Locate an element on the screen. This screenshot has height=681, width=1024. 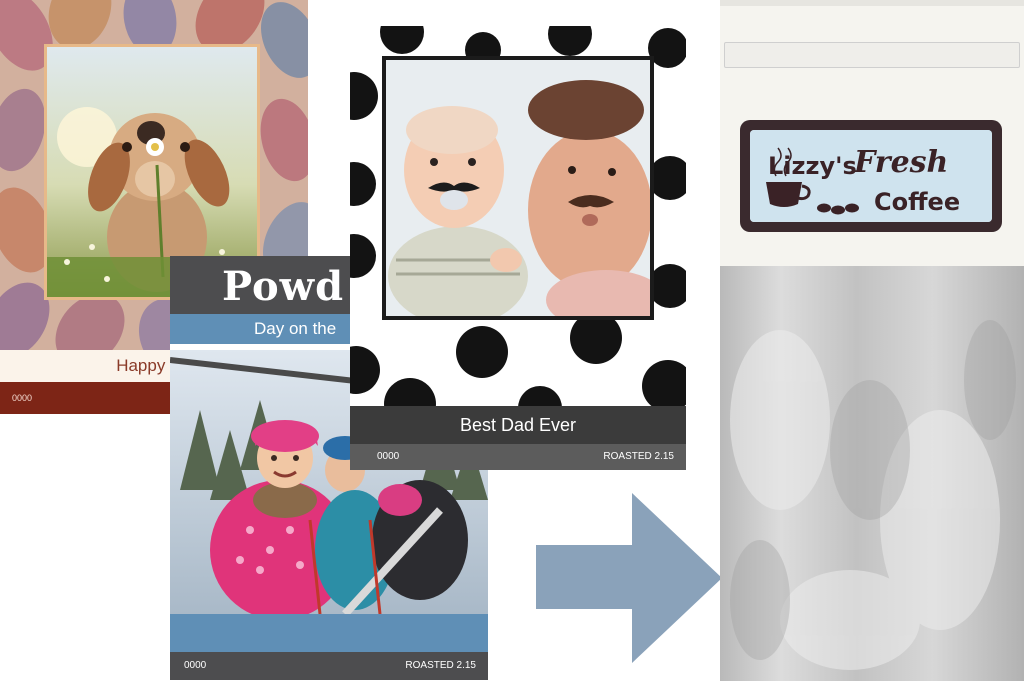
brand-name-line2: Fresh is located at coordinates (900, 162).